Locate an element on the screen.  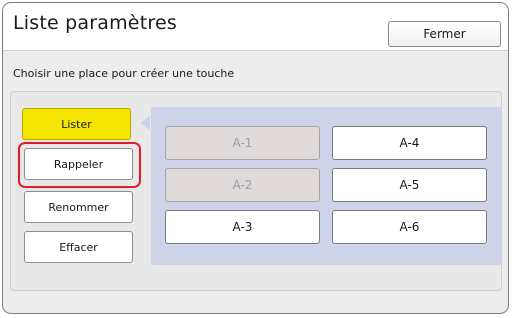
window-title: Liste paramètres is located at coordinates (95, 23).